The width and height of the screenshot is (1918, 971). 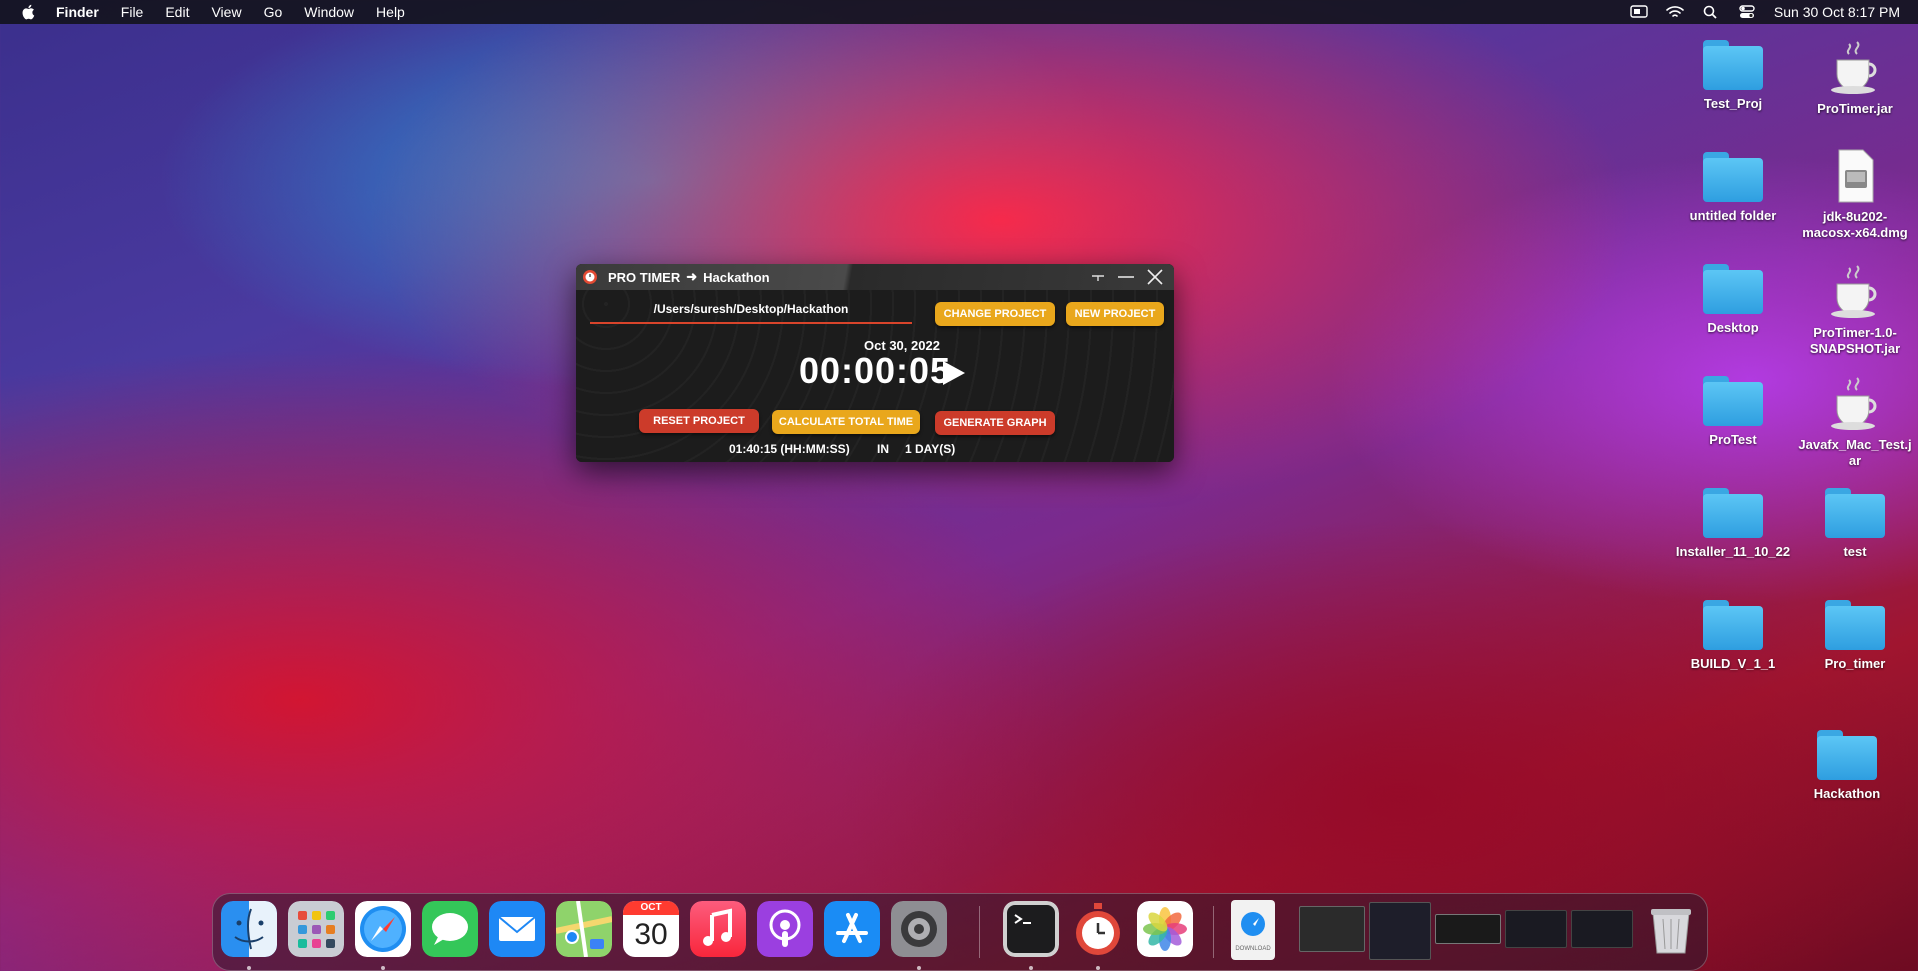 I want to click on desktop-icon-untitled-folder: untitled folder, so click(x=1733, y=188).